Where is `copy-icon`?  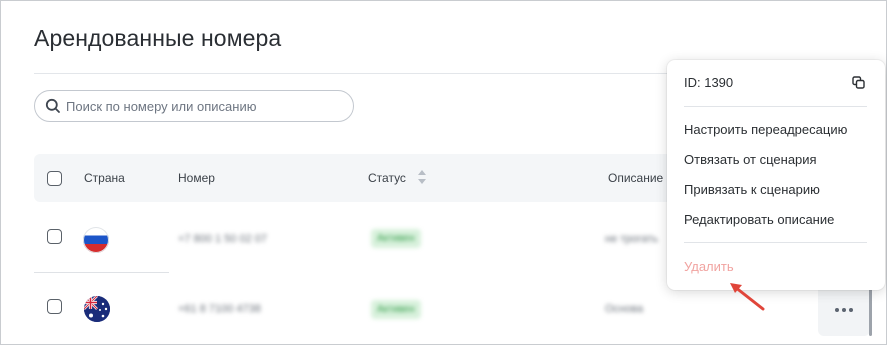
copy-icon is located at coordinates (858, 82).